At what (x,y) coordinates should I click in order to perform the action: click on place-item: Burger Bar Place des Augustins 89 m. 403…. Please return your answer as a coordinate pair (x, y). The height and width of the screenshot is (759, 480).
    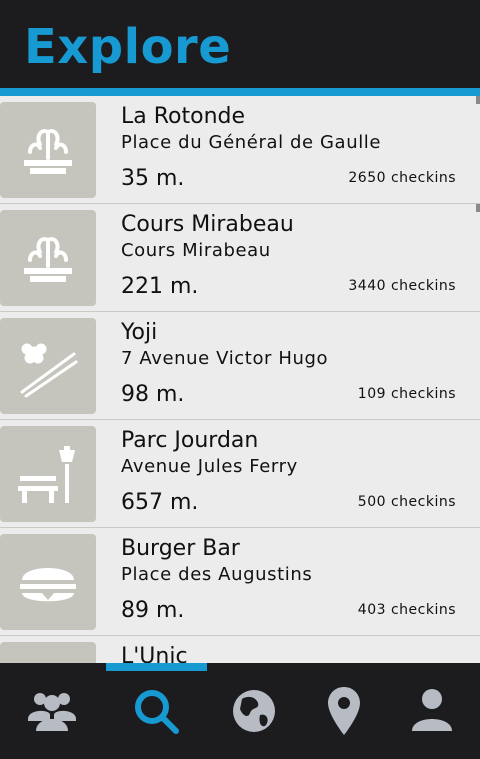
    Looking at the image, I should click on (240, 582).